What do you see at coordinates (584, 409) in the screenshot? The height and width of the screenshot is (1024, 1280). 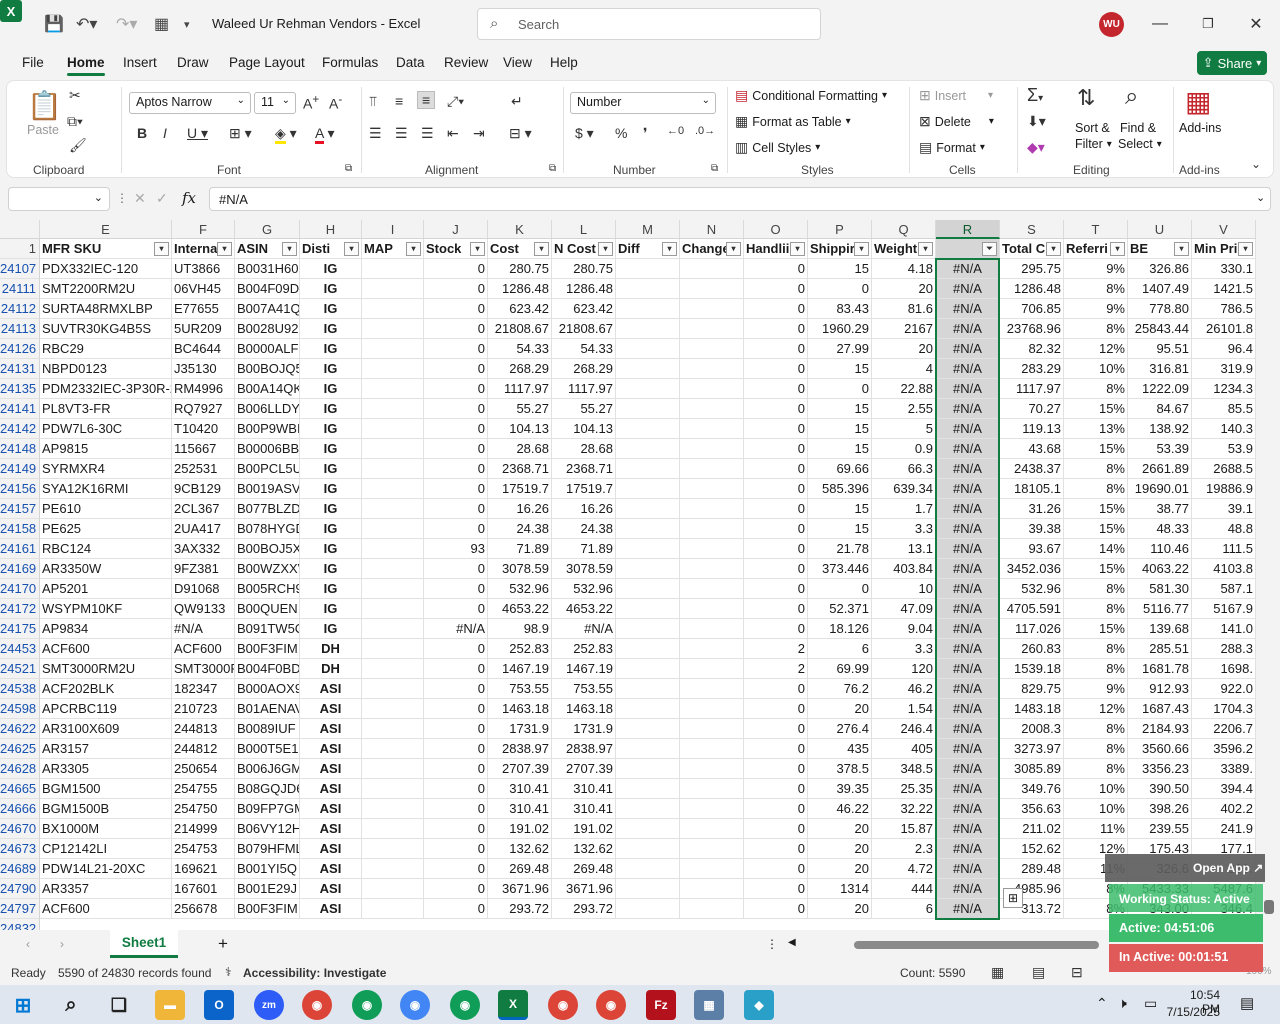 I see `table-cell: 55.27` at bounding box center [584, 409].